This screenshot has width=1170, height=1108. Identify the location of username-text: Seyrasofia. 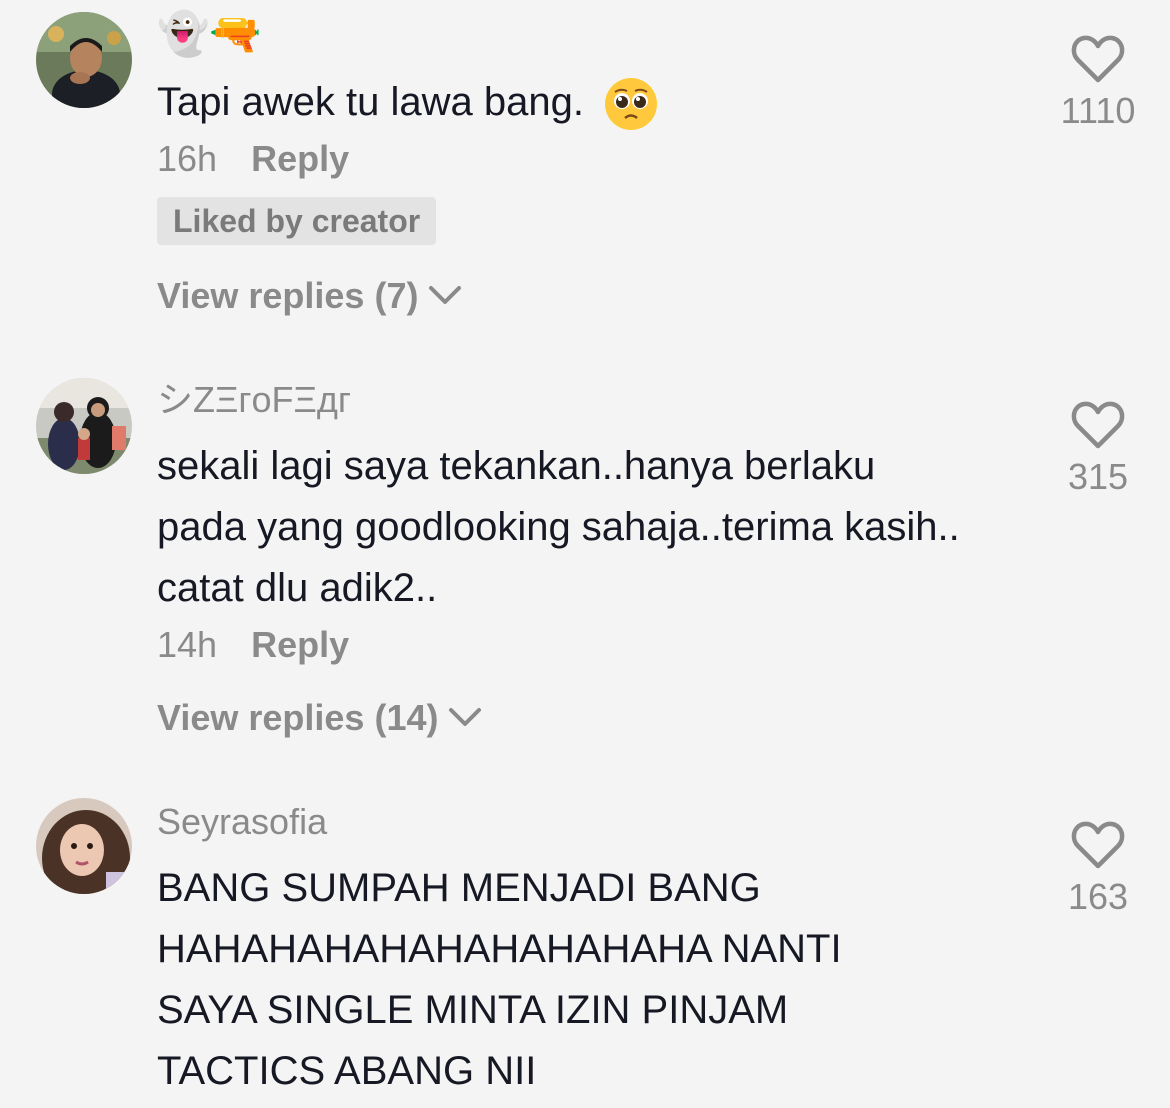
(242, 821).